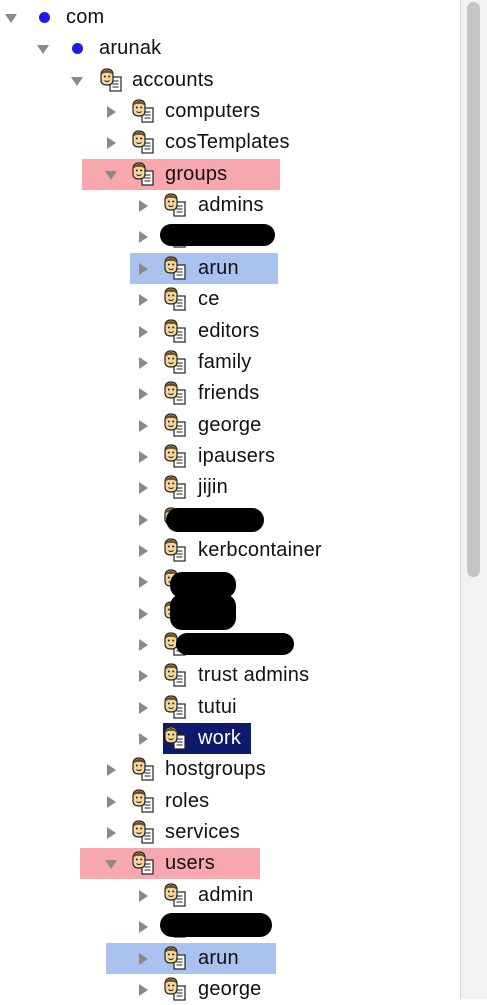  I want to click on tree-node-cosTemplates: cosTemplates, so click(230, 142).